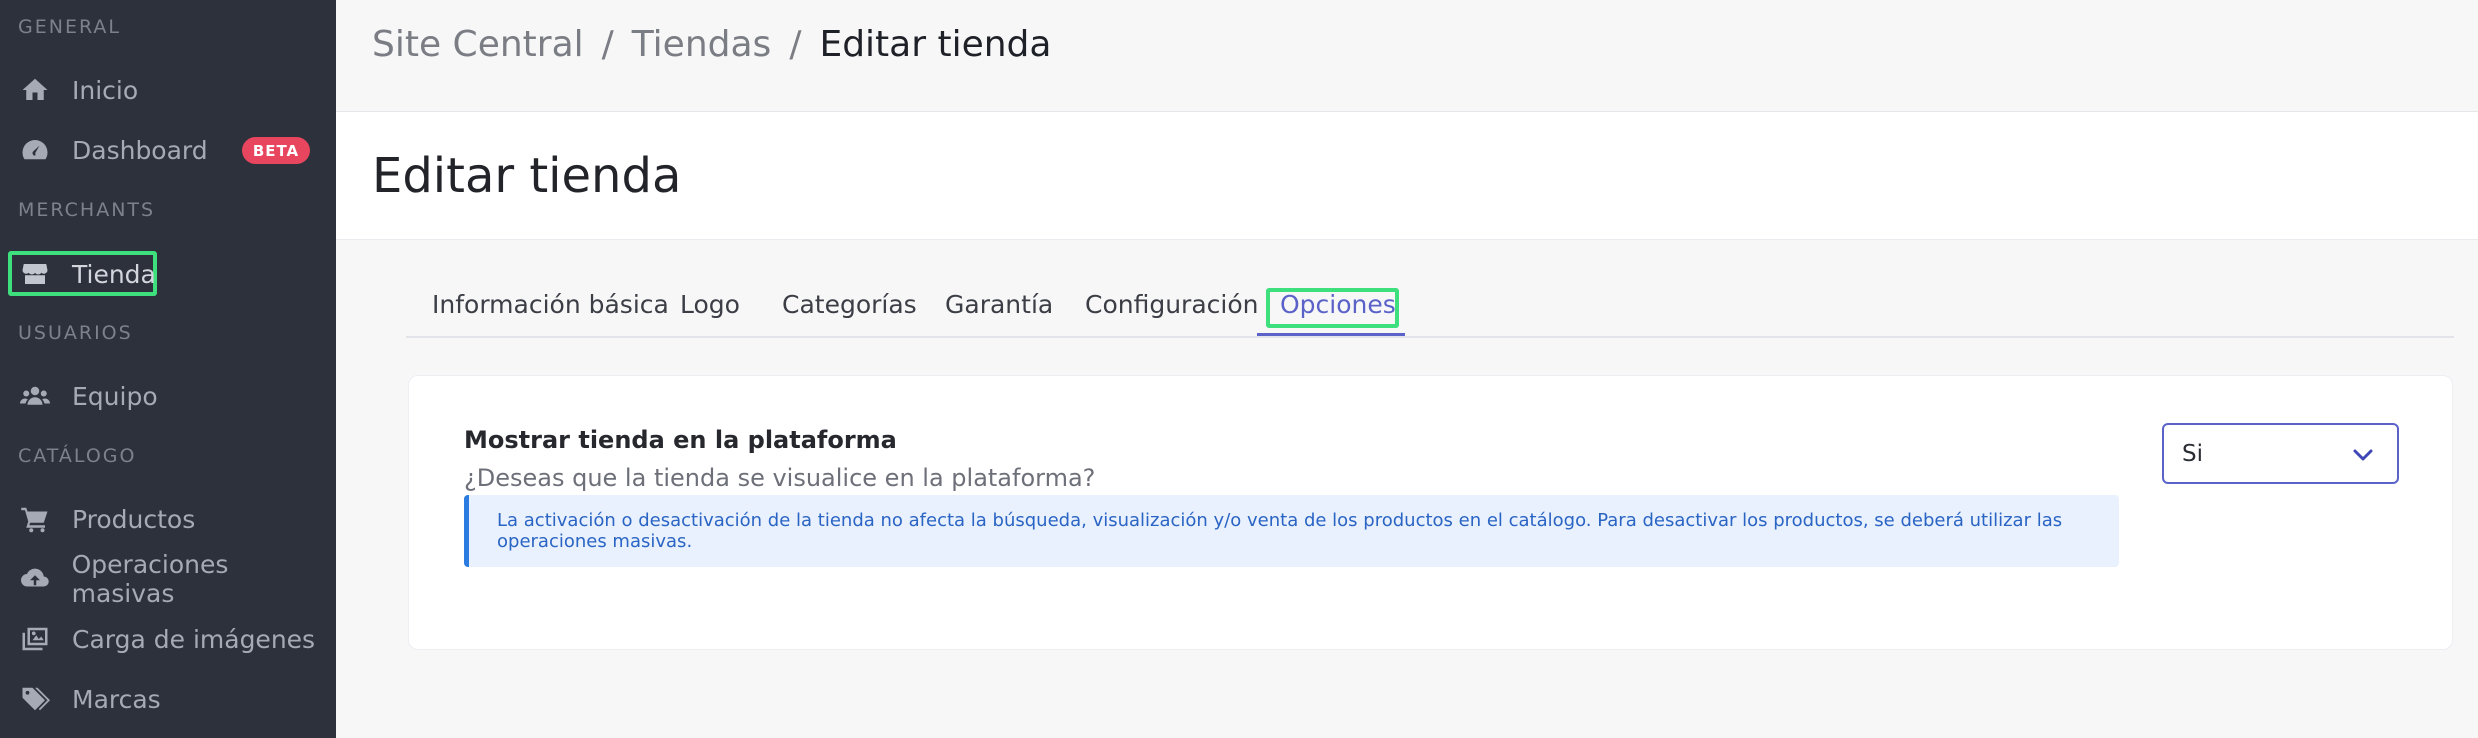 The height and width of the screenshot is (738, 2478). What do you see at coordinates (140, 150) in the screenshot?
I see `sidebar-item-label: Dashboard` at bounding box center [140, 150].